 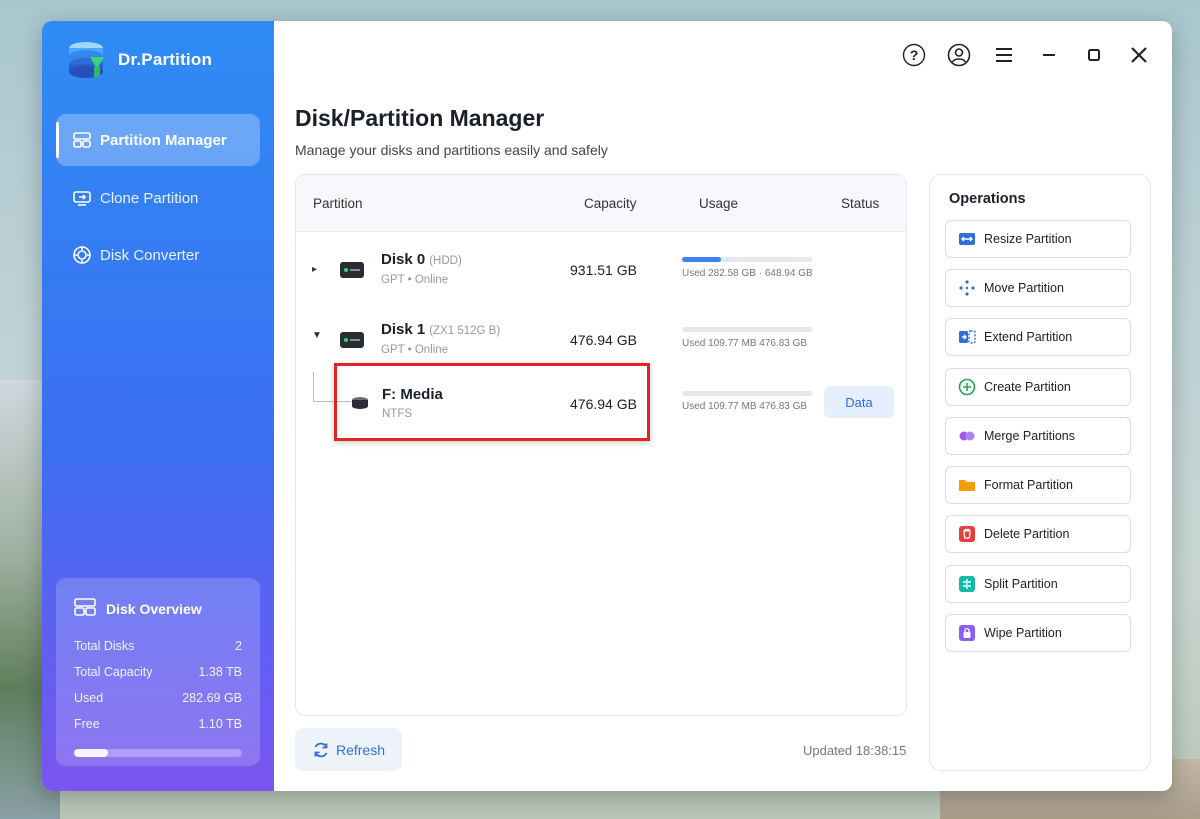 I want to click on maximize-button, so click(x=1093, y=54).